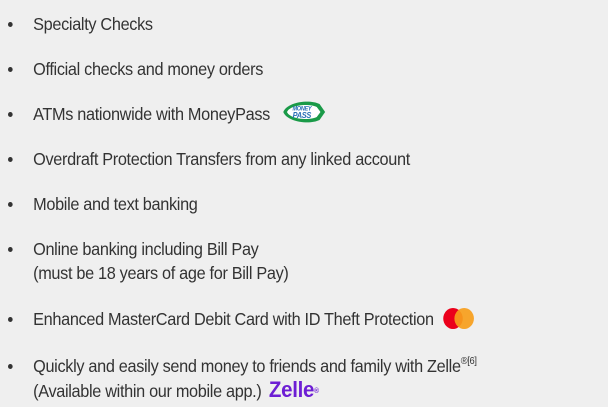  Describe the element at coordinates (147, 391) in the screenshot. I see `list-item-line: (Available within our mobile app.)` at that location.